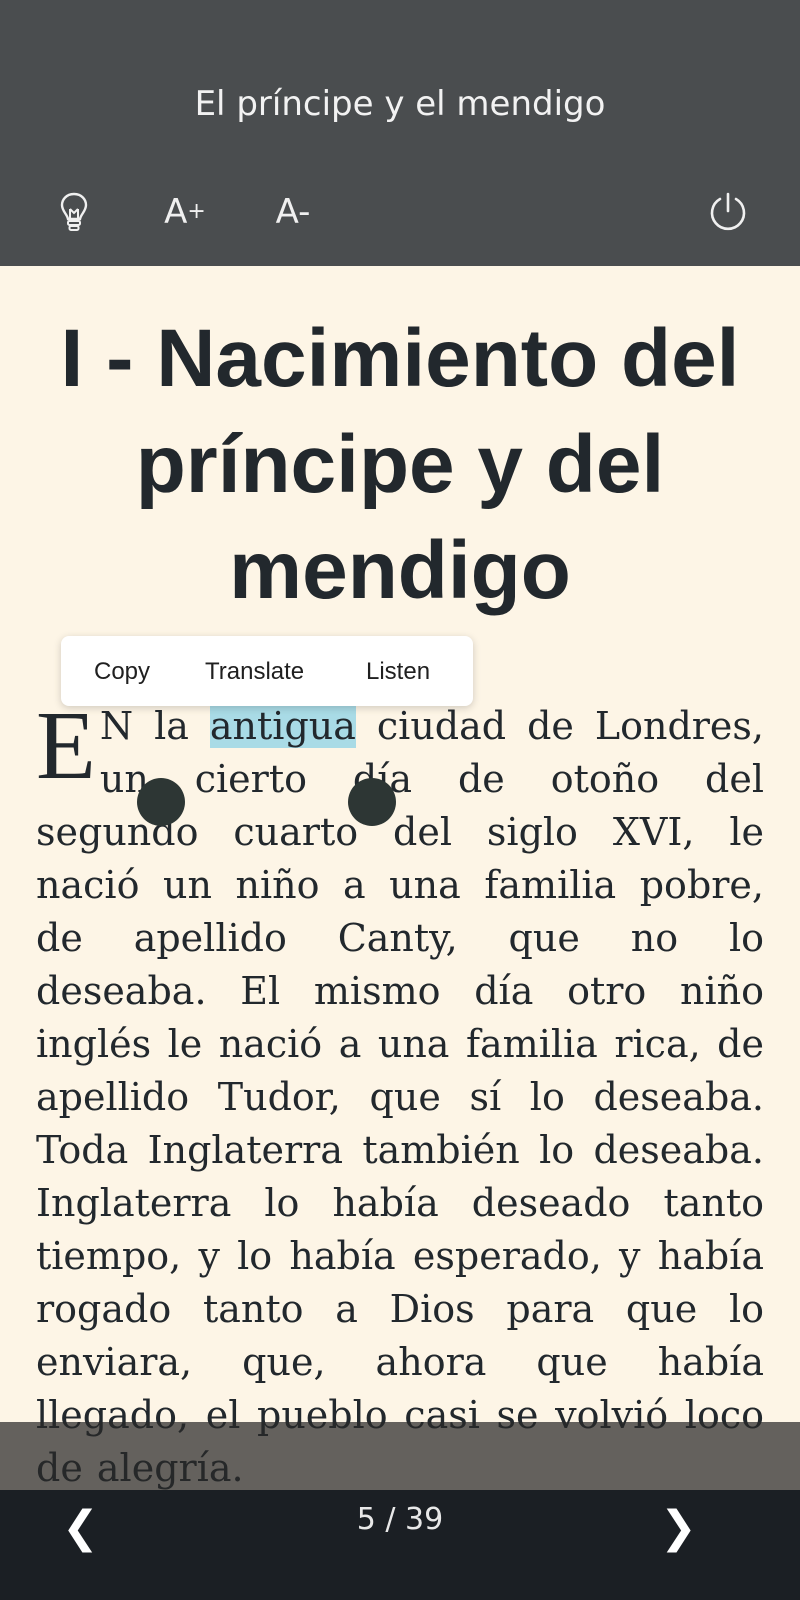 Image resolution: width=800 pixels, height=1600 pixels. I want to click on font-decrease-label: A-, so click(293, 212).